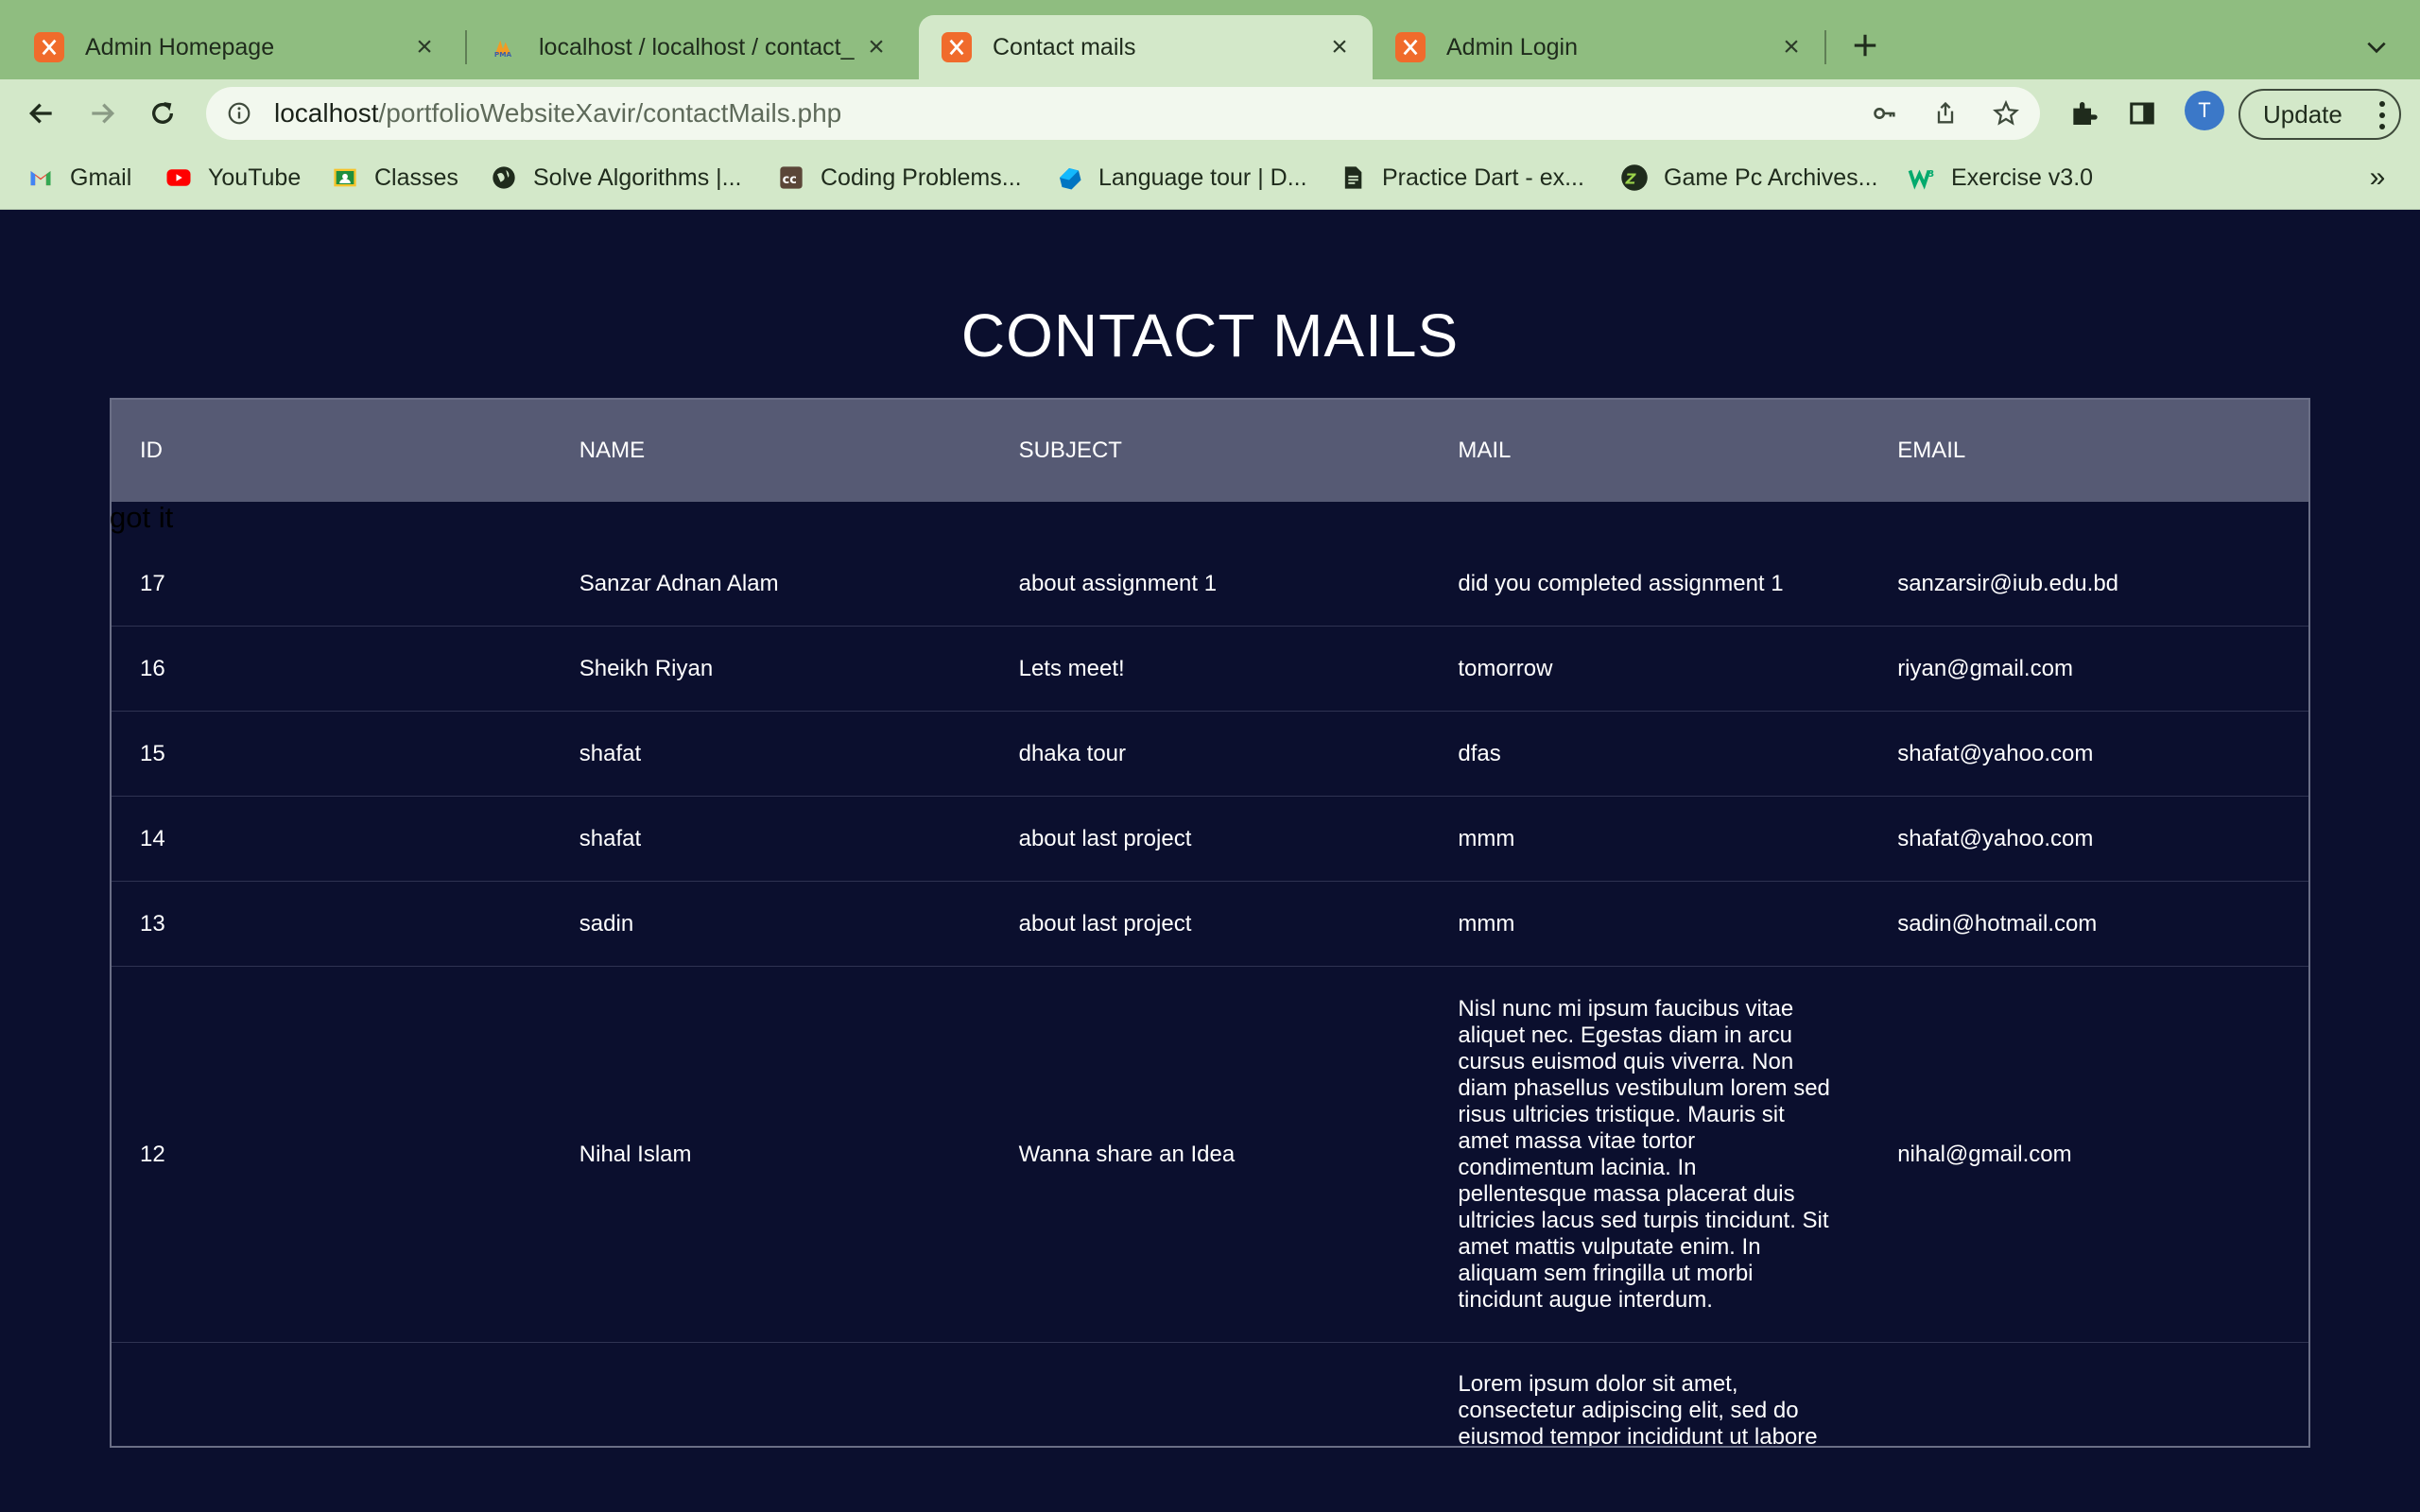 Image resolution: width=2420 pixels, height=1512 pixels. I want to click on cell-id: 17, so click(153, 583).